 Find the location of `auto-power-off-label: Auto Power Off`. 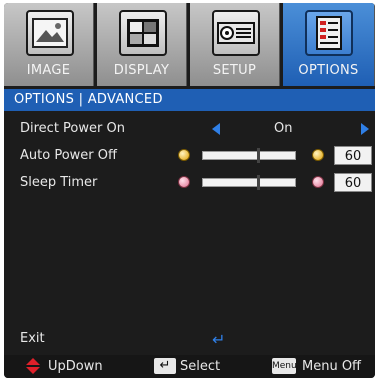

auto-power-off-label: Auto Power Off is located at coordinates (68, 155).